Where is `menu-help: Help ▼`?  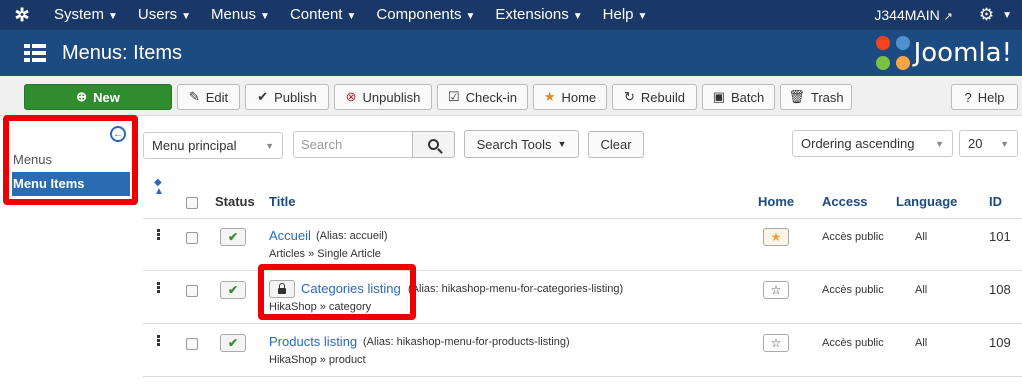
menu-help: Help ▼ is located at coordinates (625, 15).